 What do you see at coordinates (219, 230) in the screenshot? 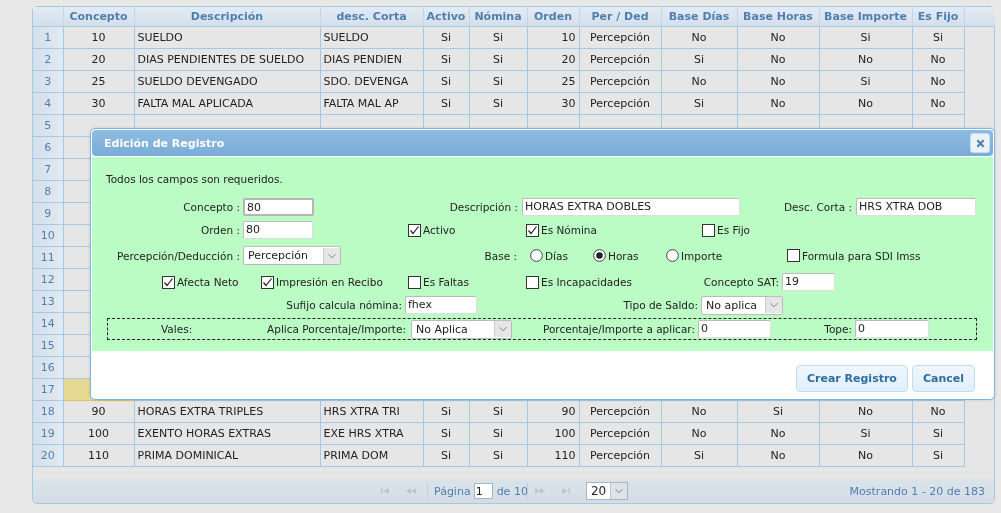
I see `field-label: Orden :` at bounding box center [219, 230].